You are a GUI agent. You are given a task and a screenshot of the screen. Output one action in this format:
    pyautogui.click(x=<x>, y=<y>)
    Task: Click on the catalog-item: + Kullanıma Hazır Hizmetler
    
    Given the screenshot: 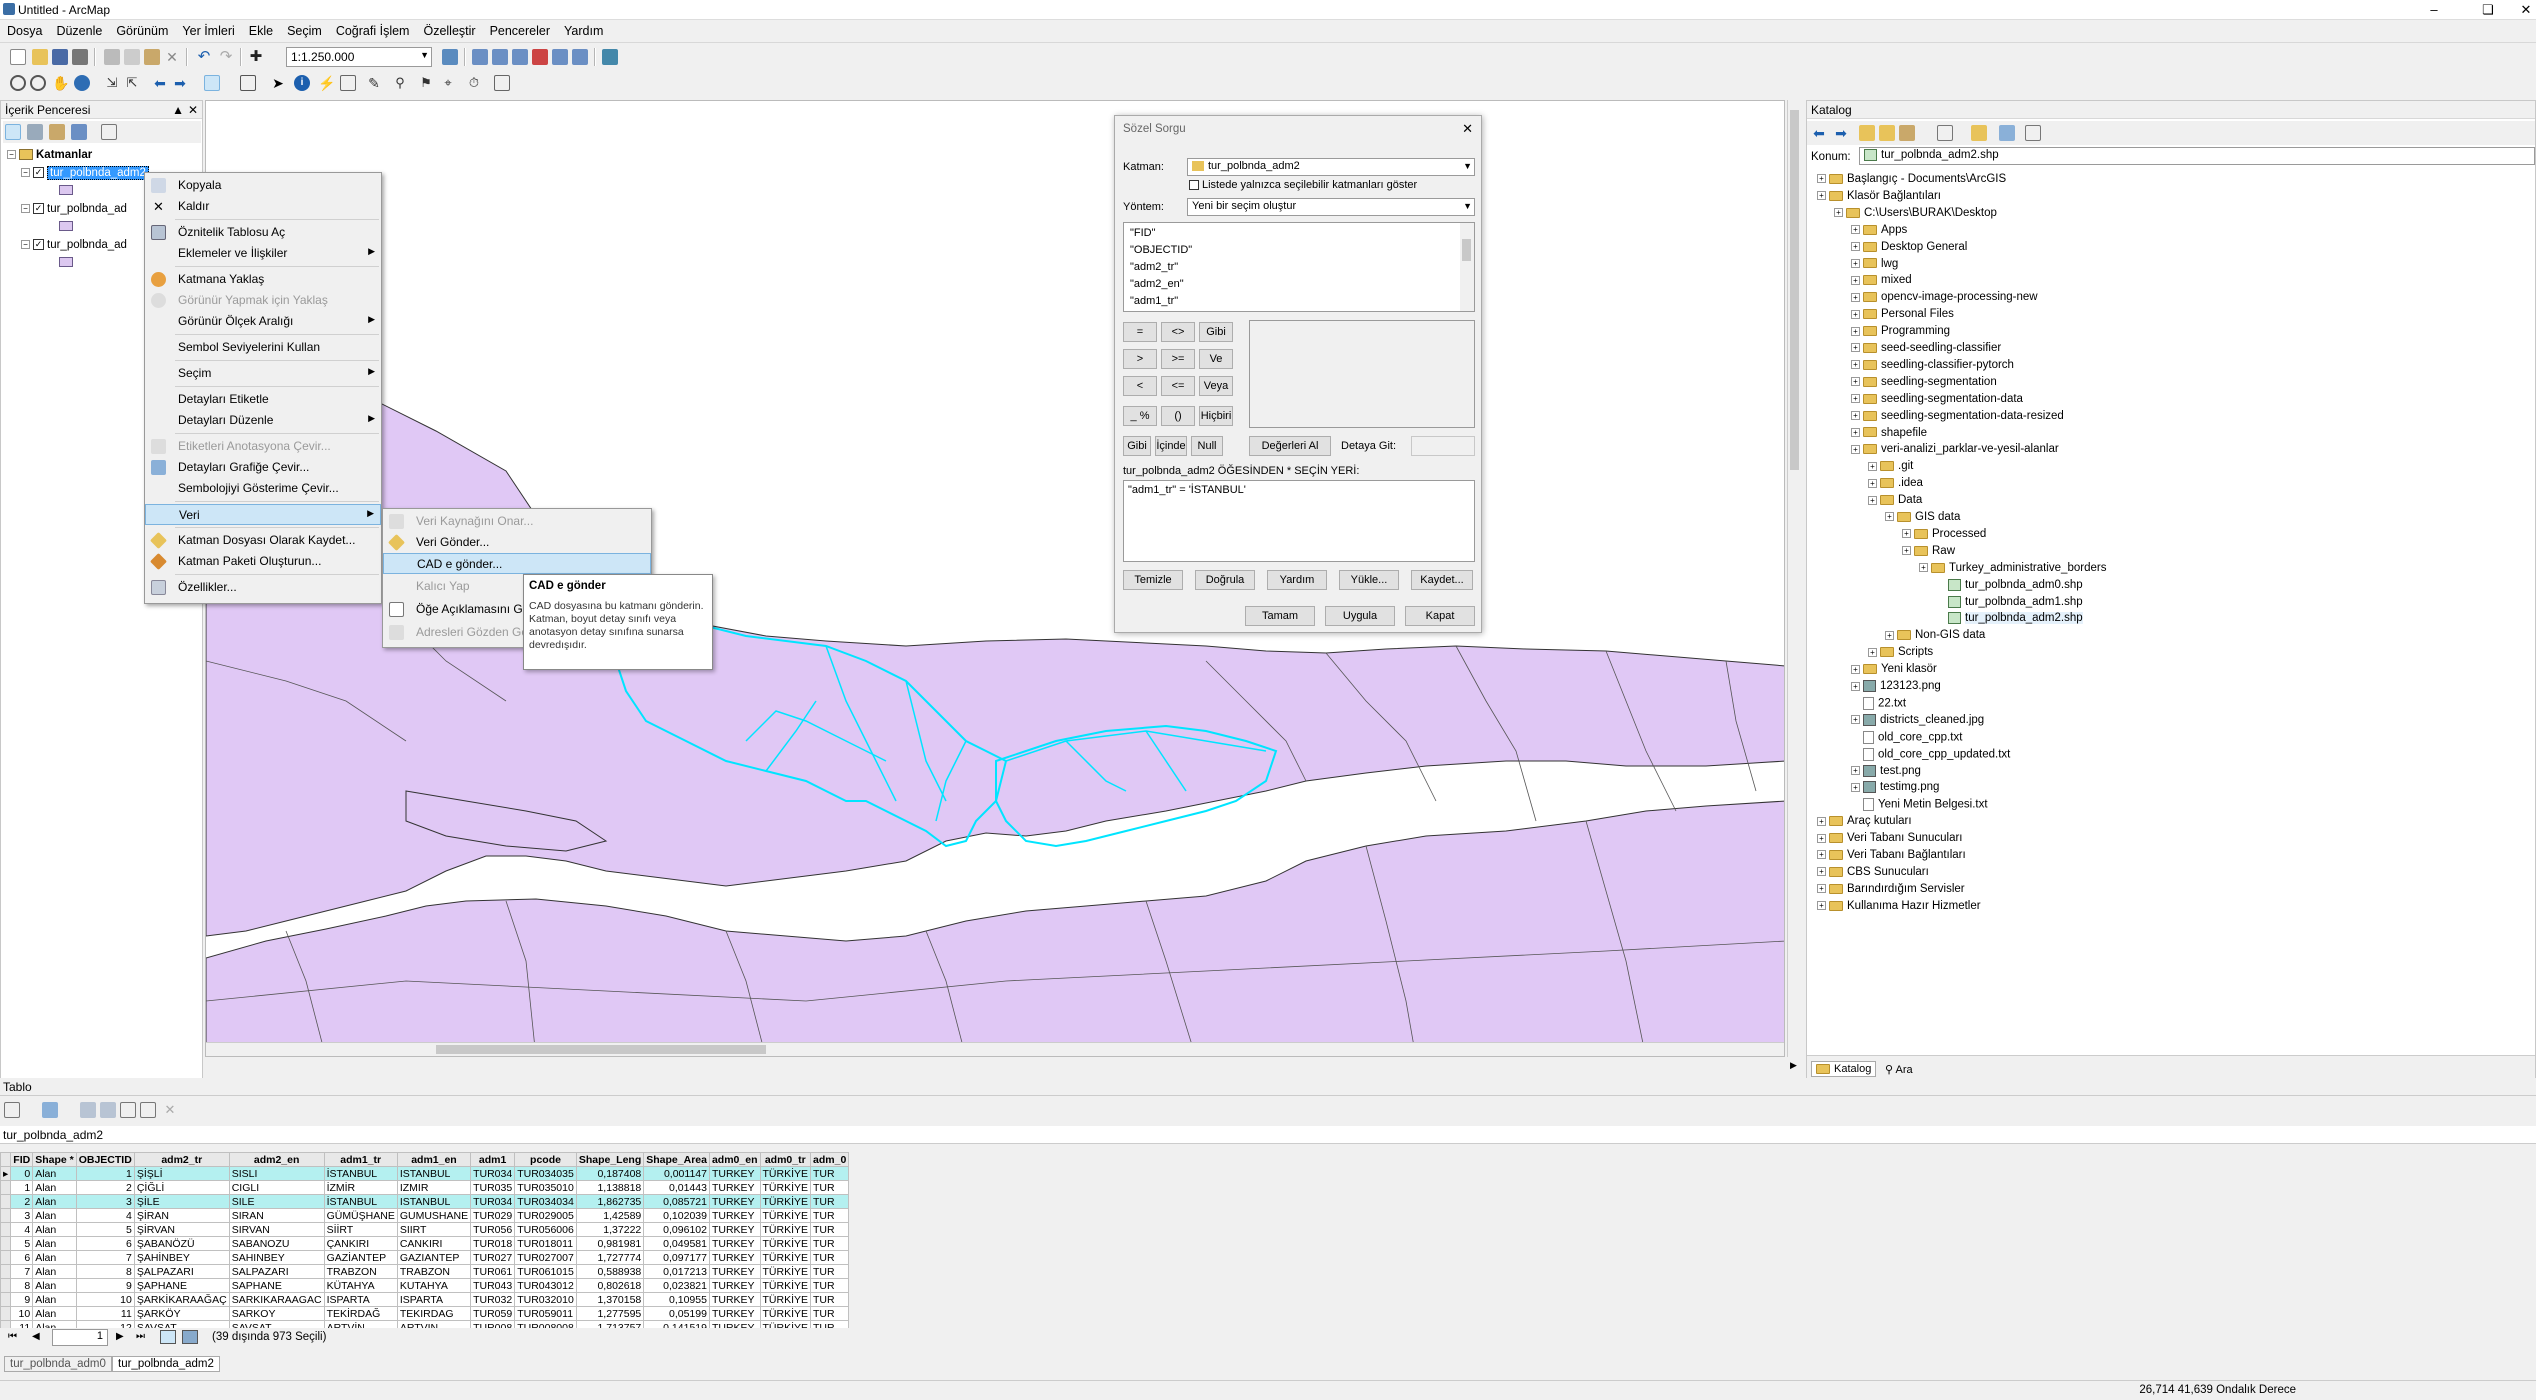 What is the action you would take?
    pyautogui.click(x=1899, y=908)
    